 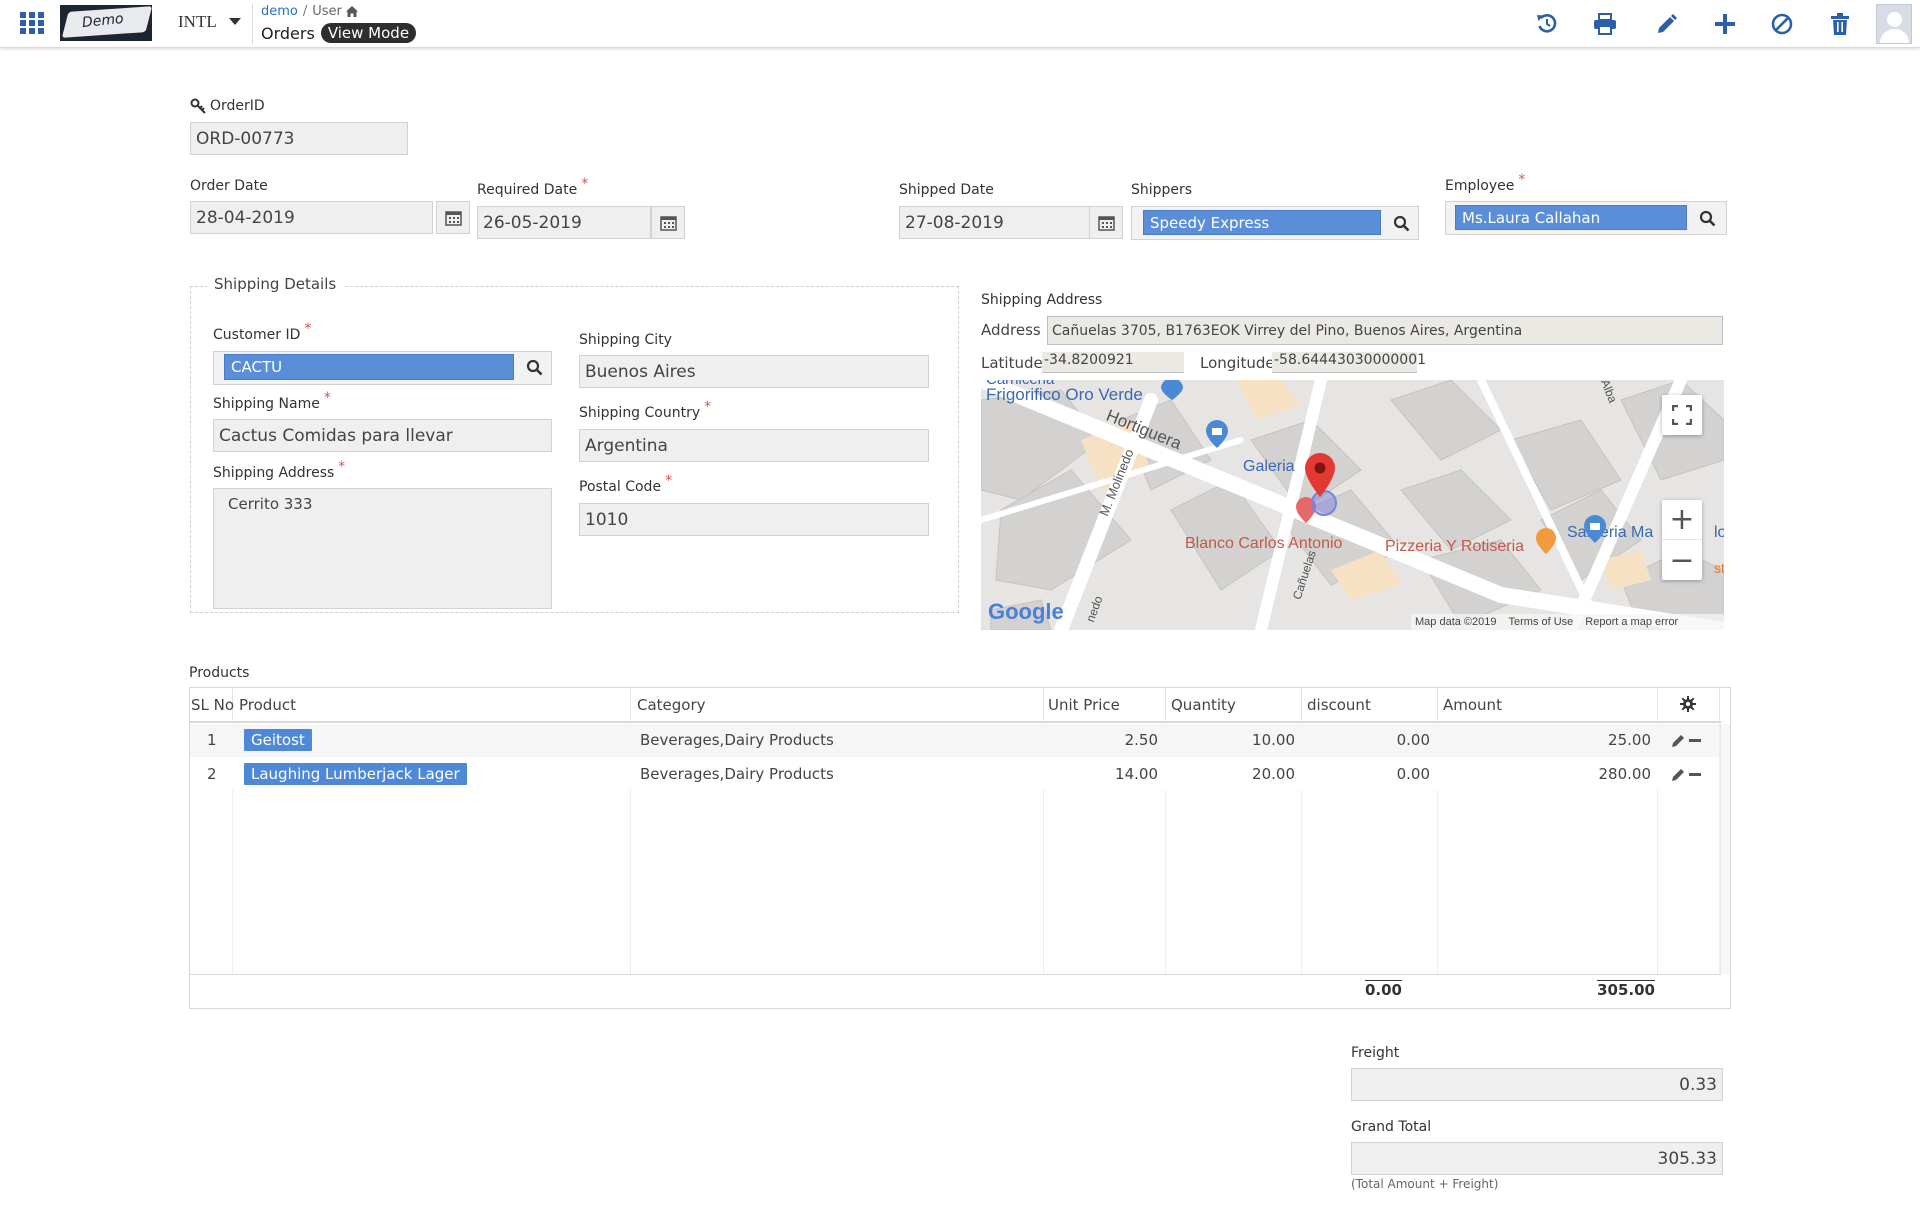 I want to click on fullscreen-button, so click(x=1682, y=415).